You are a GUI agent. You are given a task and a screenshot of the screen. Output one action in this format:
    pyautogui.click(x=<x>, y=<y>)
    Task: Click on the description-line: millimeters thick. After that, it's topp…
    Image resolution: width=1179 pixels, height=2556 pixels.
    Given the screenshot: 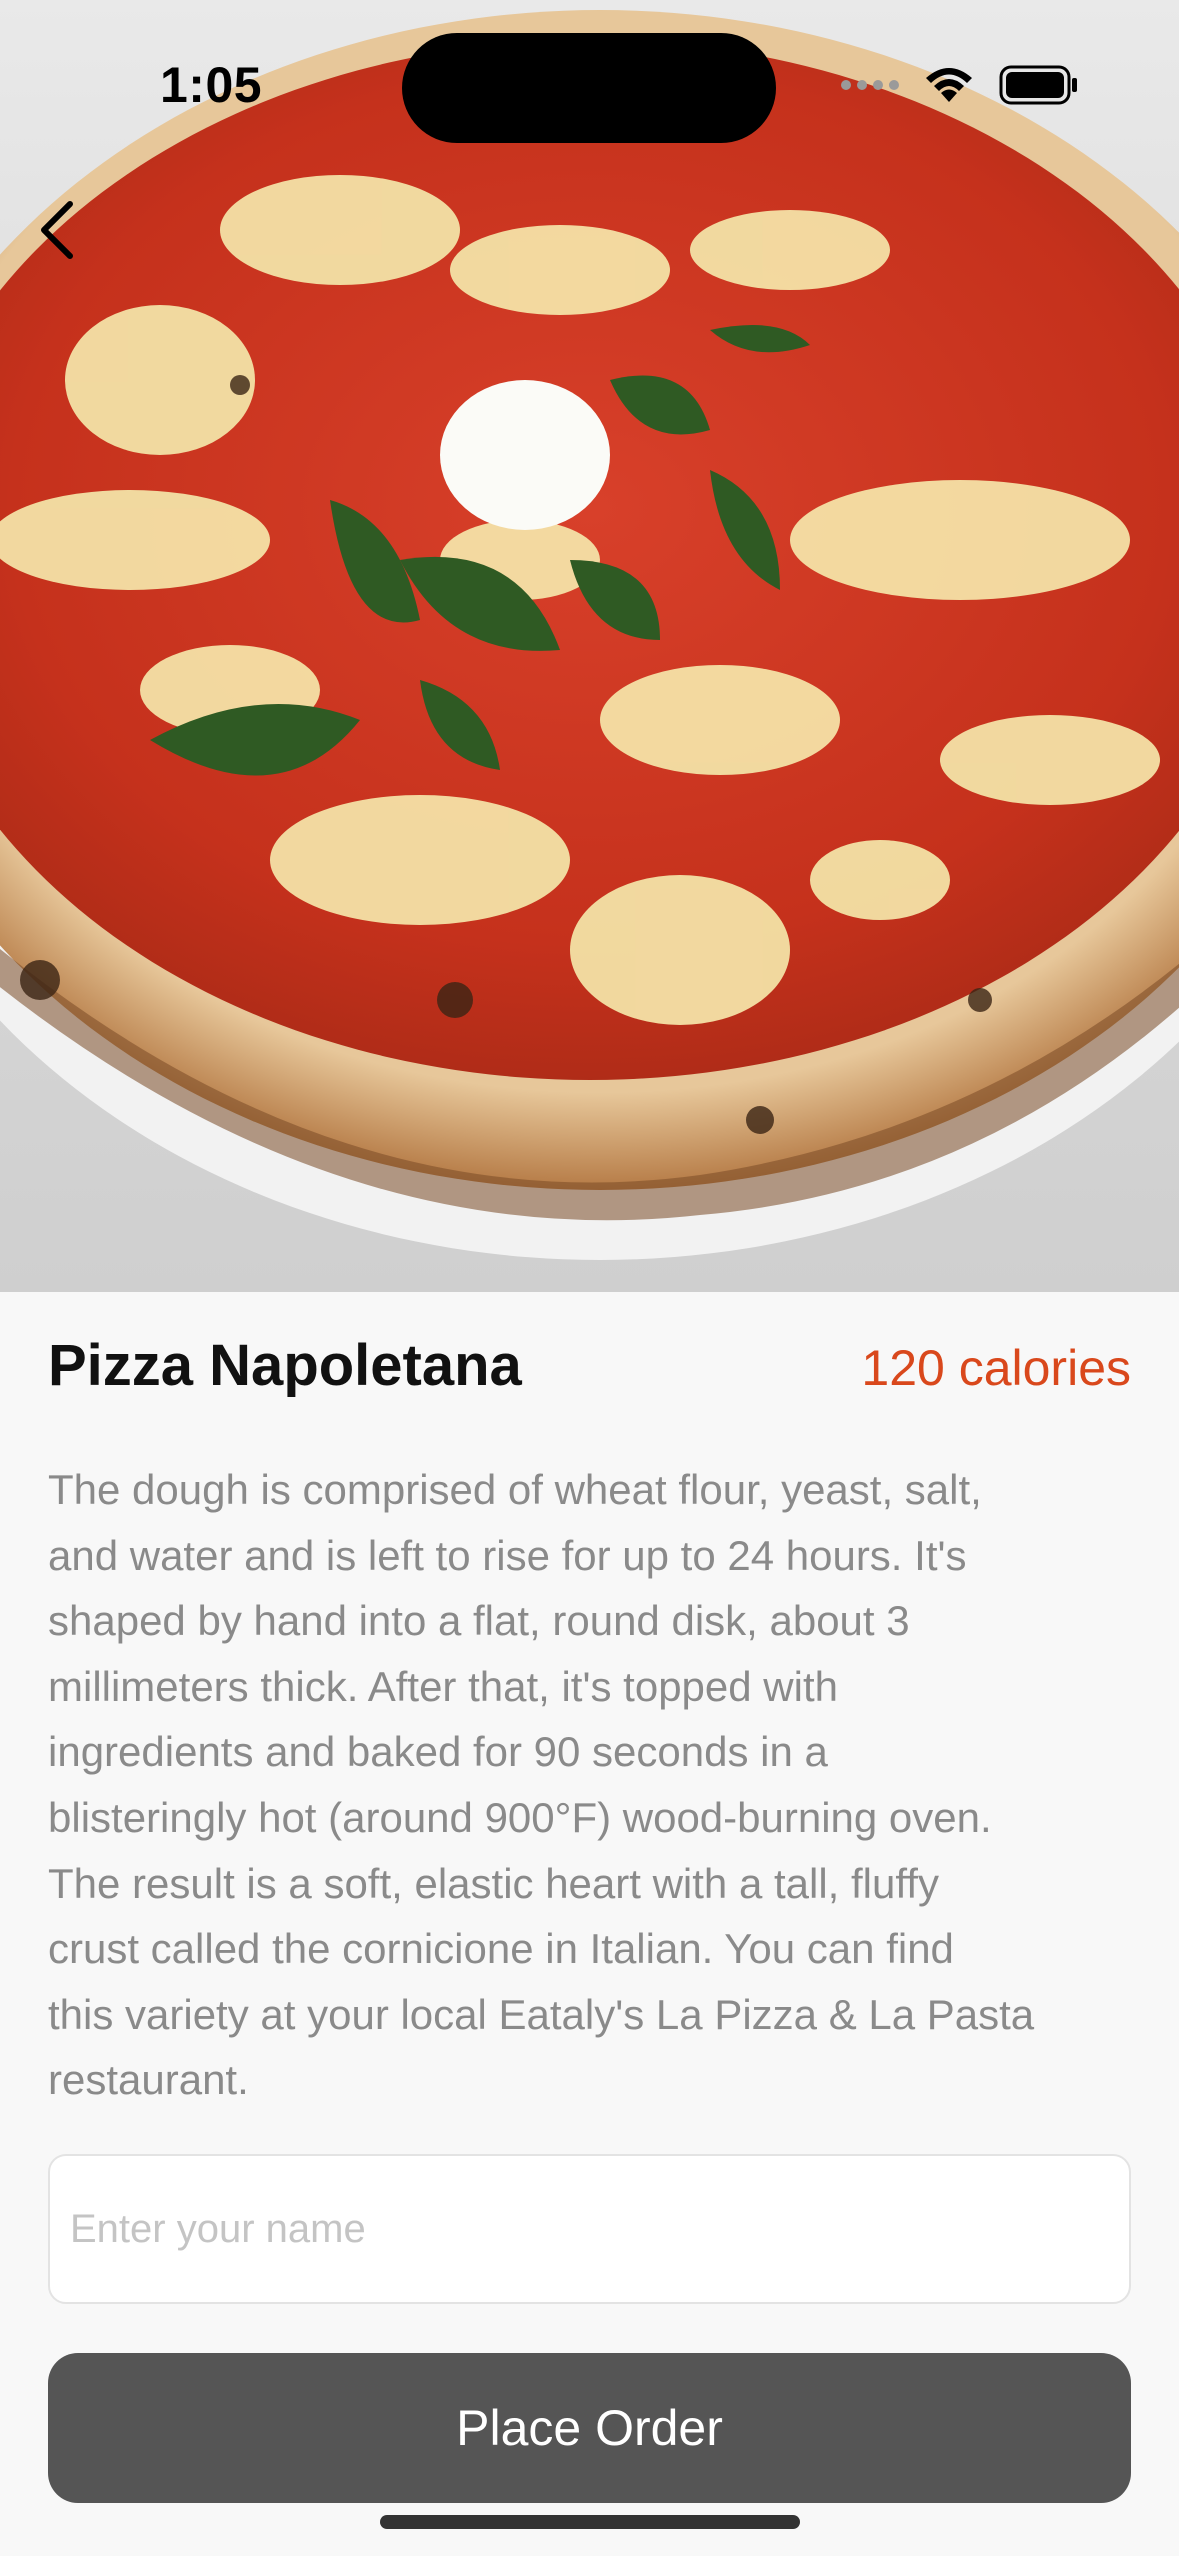 What is the action you would take?
    pyautogui.click(x=443, y=1686)
    